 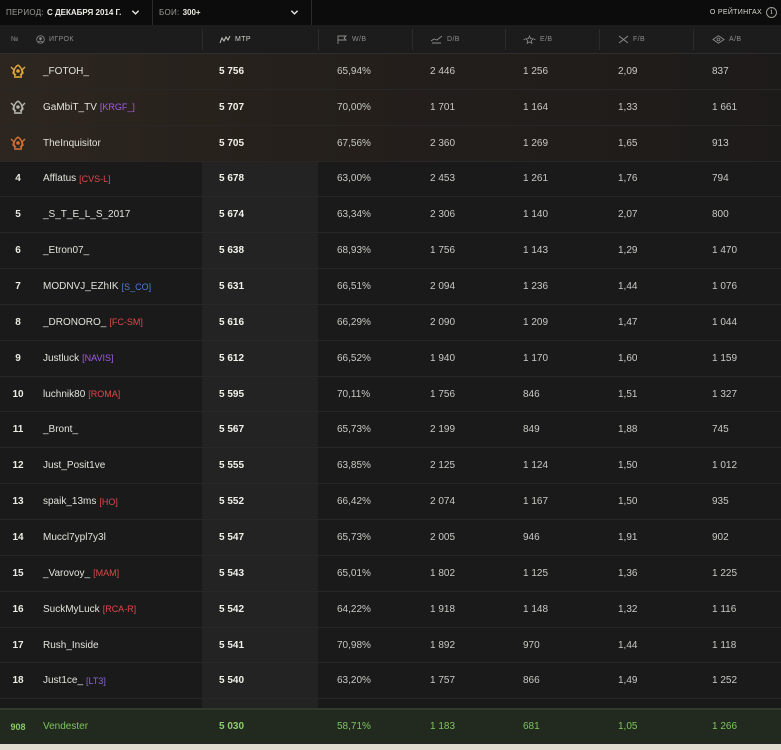 I want to click on header-mtr: МТР, so click(x=235, y=39).